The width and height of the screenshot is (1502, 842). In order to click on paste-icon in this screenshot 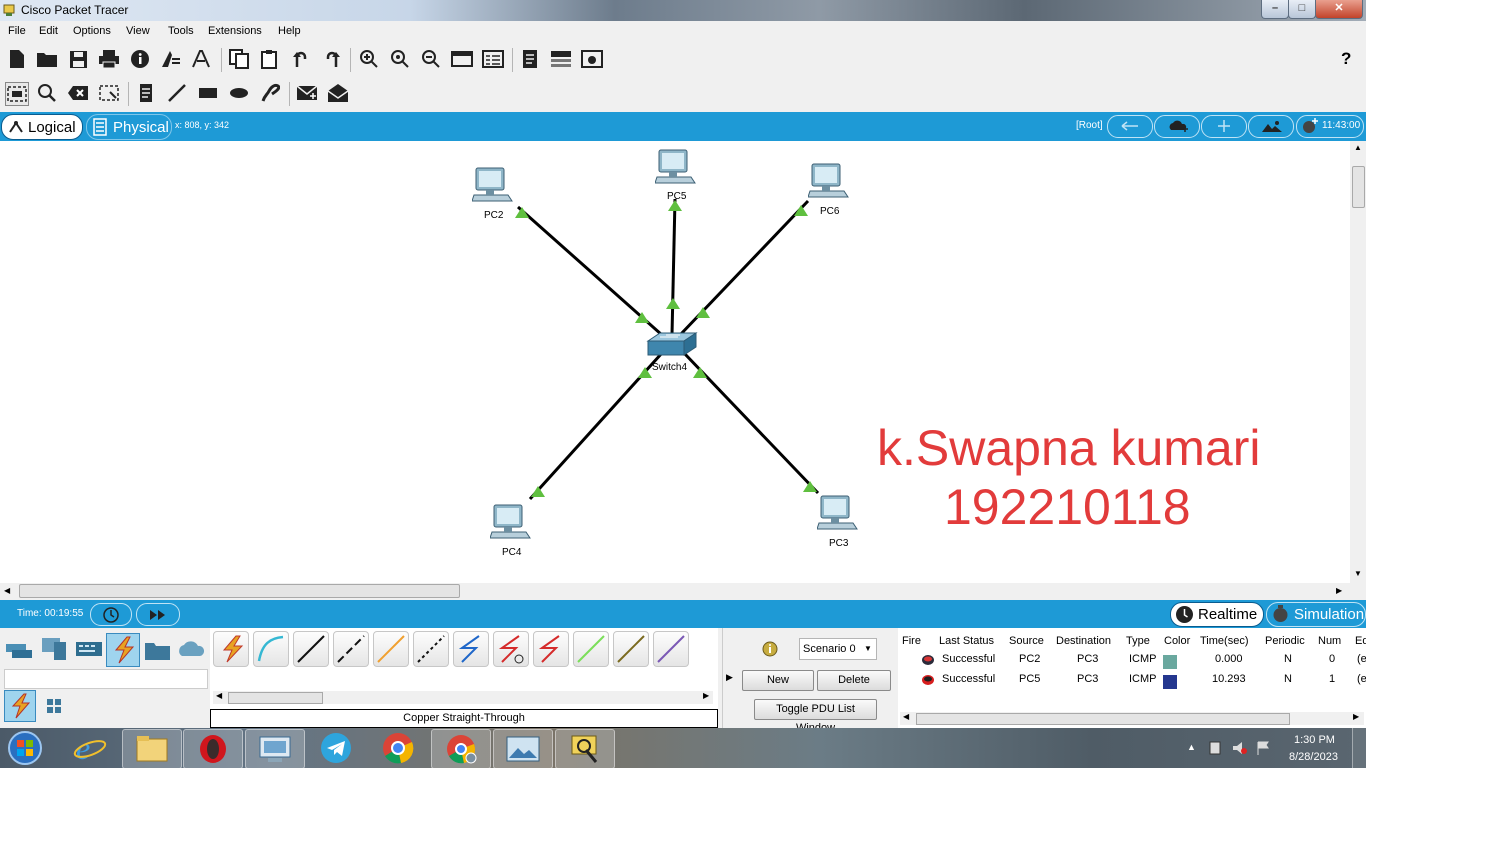, I will do `click(270, 59)`.